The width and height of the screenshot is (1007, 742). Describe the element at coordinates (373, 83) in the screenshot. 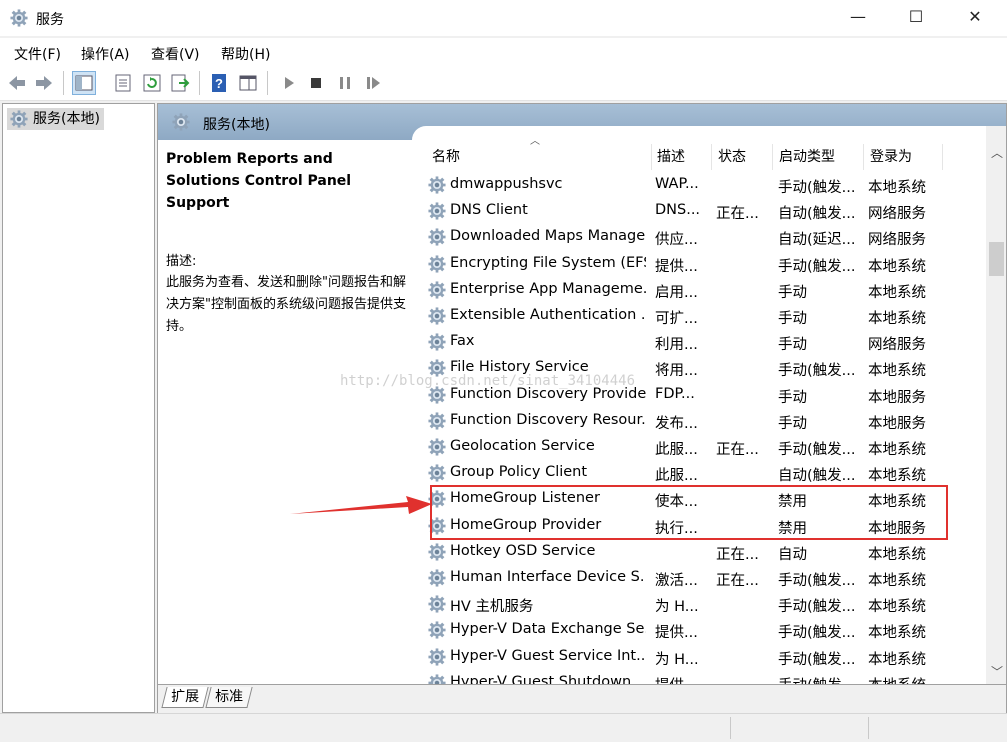

I see `restart-service-icon` at that location.